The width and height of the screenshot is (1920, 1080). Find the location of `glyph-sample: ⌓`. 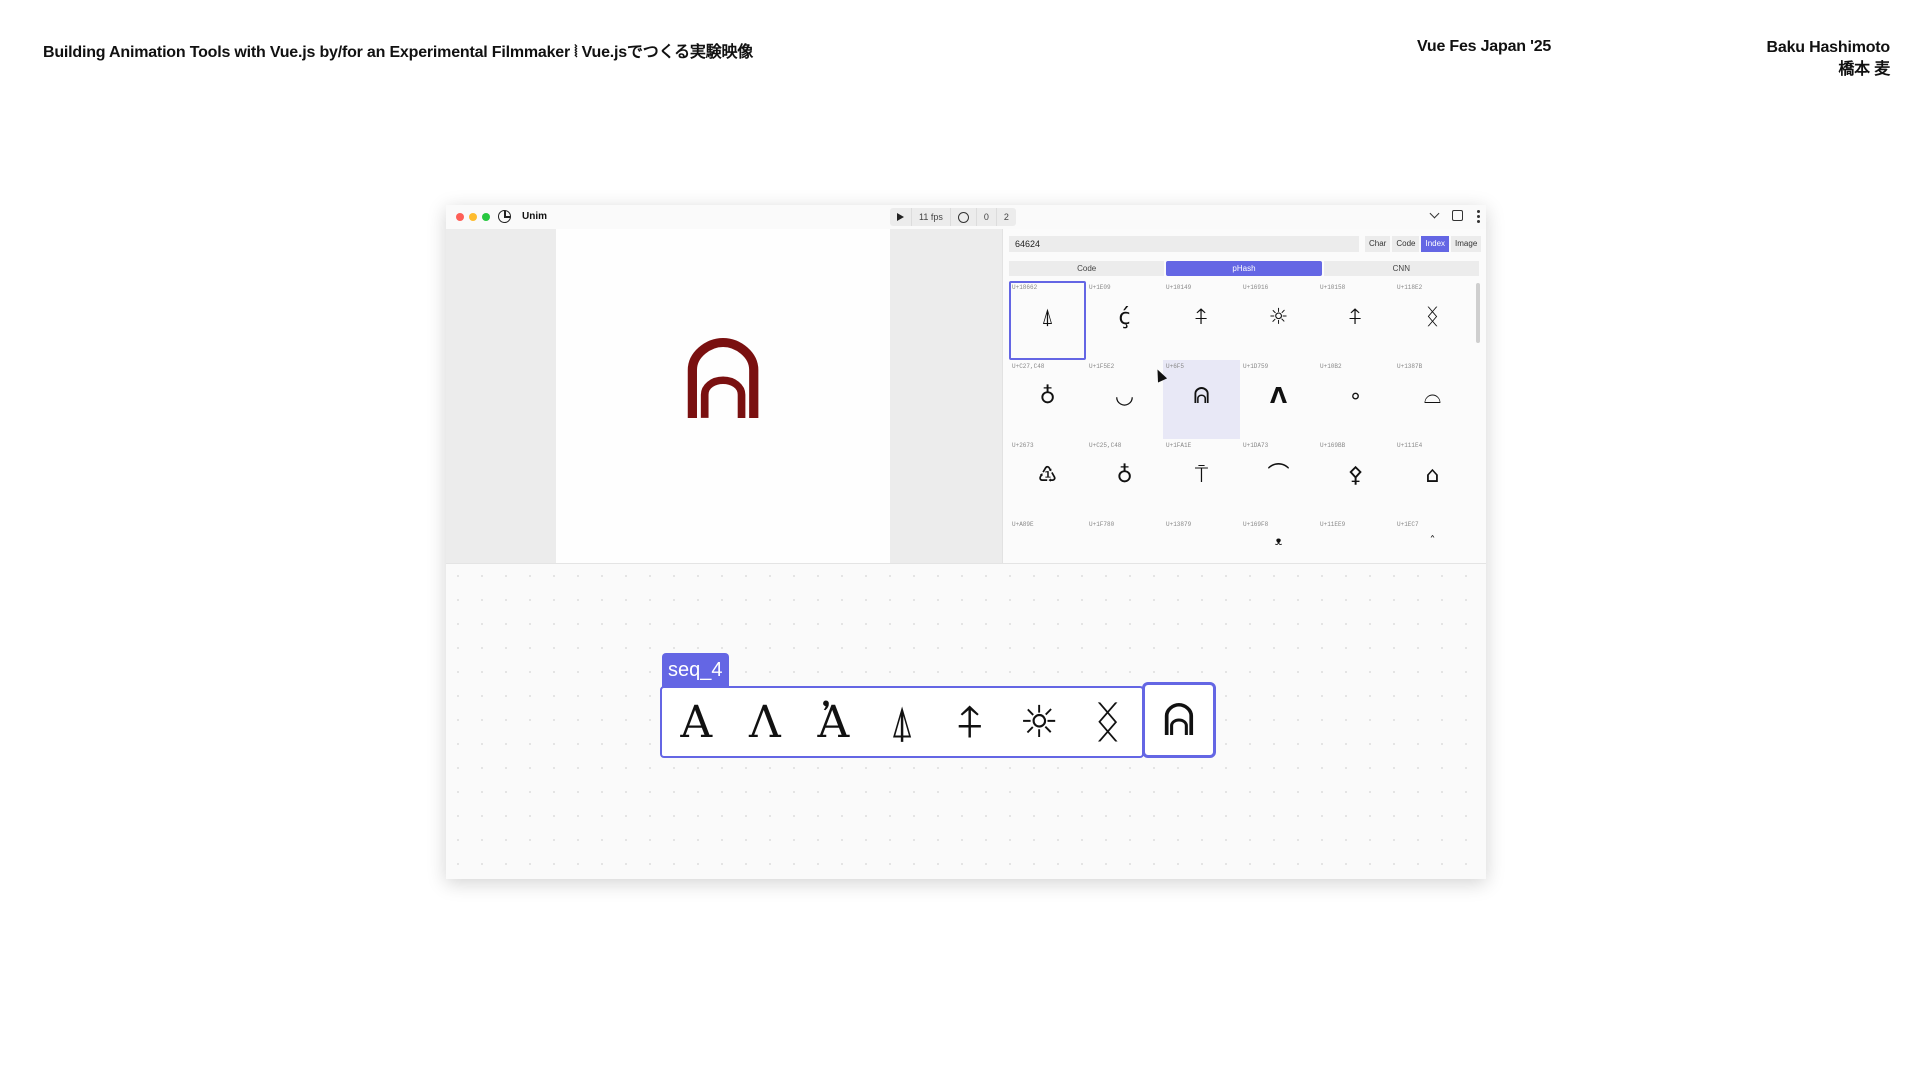

glyph-sample: ⌓ is located at coordinates (1432, 396).